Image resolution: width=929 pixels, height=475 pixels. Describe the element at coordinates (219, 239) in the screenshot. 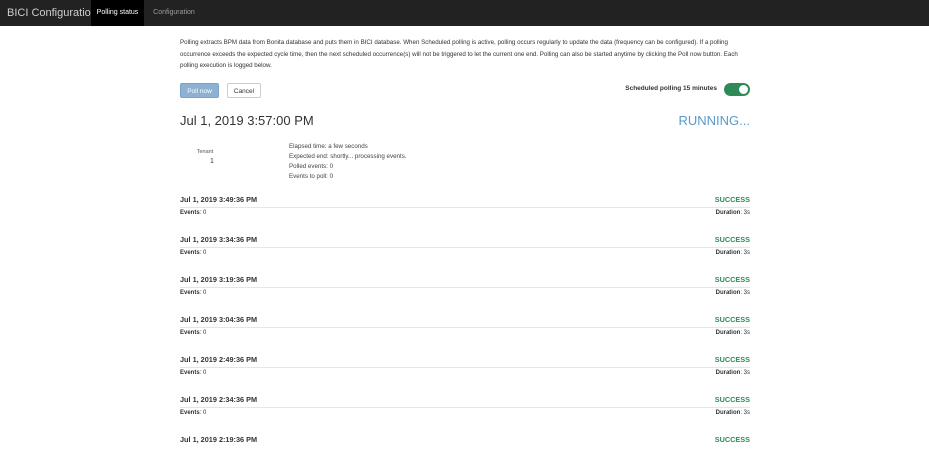

I see `history-time: Jul 1, 2019 3:34:36 PM` at that location.